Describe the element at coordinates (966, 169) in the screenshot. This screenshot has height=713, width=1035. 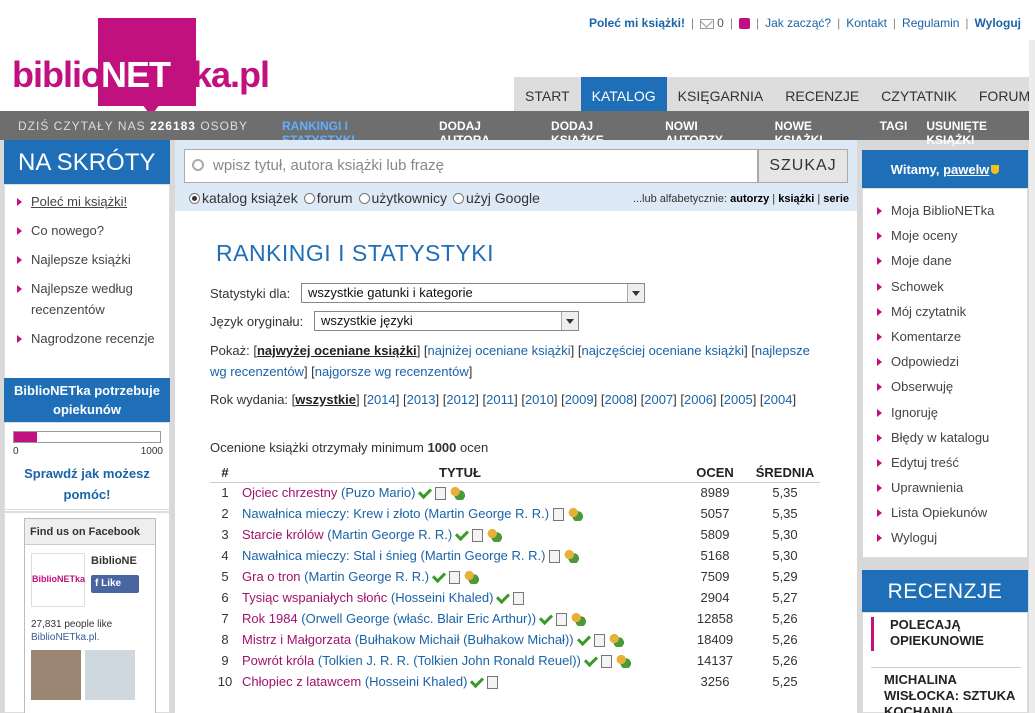
I see `username-link: pawelw` at that location.